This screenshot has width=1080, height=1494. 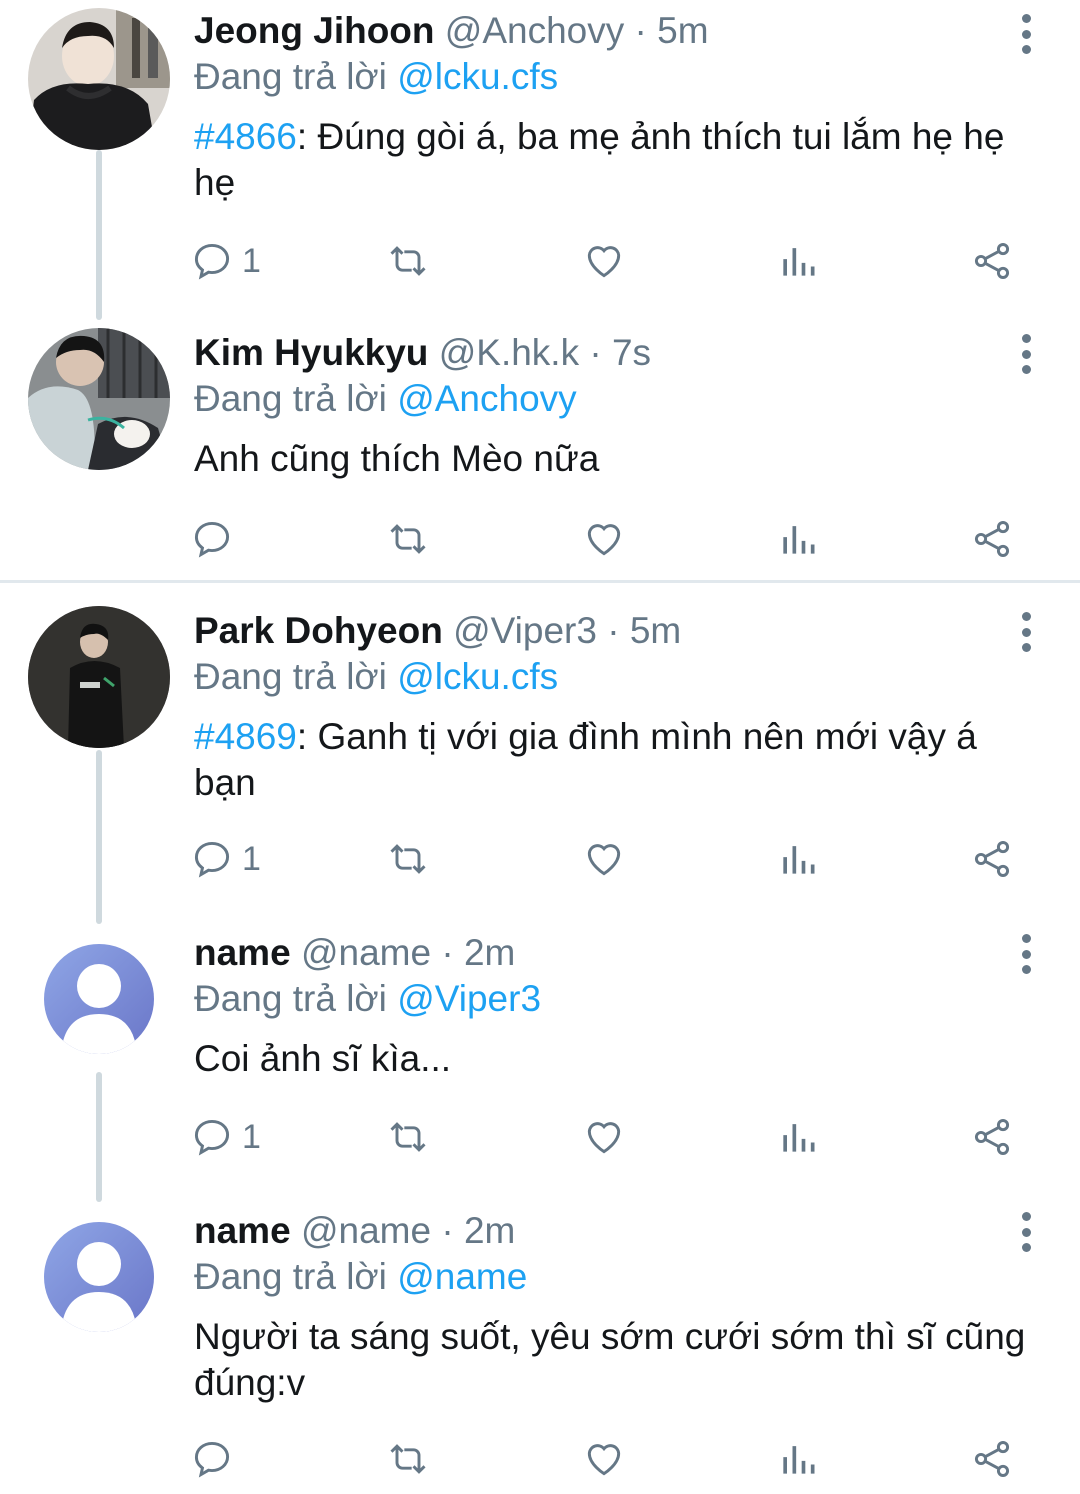 What do you see at coordinates (311, 352) in the screenshot?
I see `user-name: Kim Hyukkyu` at bounding box center [311, 352].